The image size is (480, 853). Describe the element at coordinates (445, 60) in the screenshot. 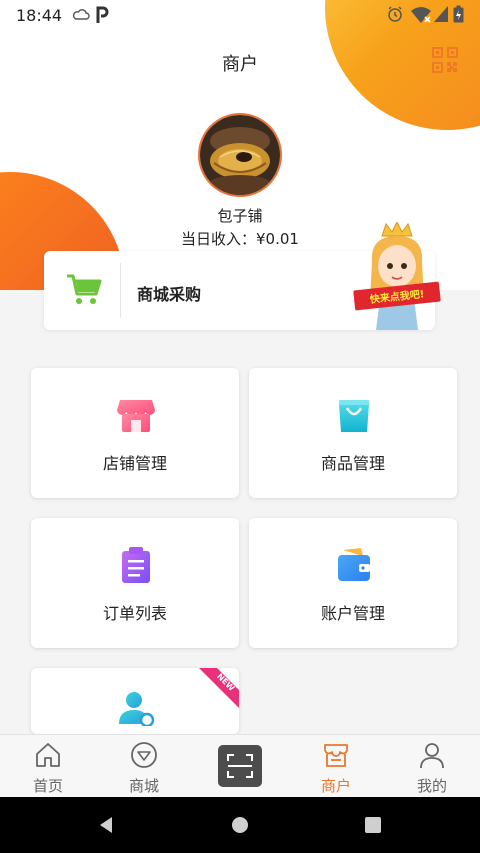

I see `qr-code-icon` at that location.